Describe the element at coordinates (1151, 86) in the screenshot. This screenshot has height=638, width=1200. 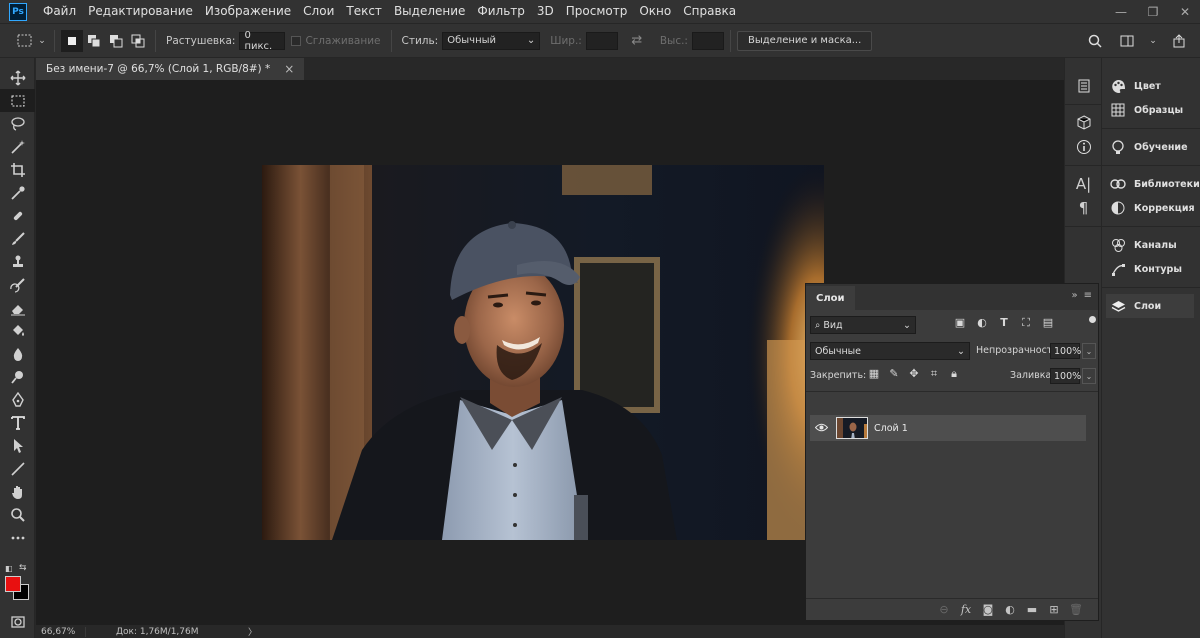
I see `color-panel-tab: Цвет` at that location.